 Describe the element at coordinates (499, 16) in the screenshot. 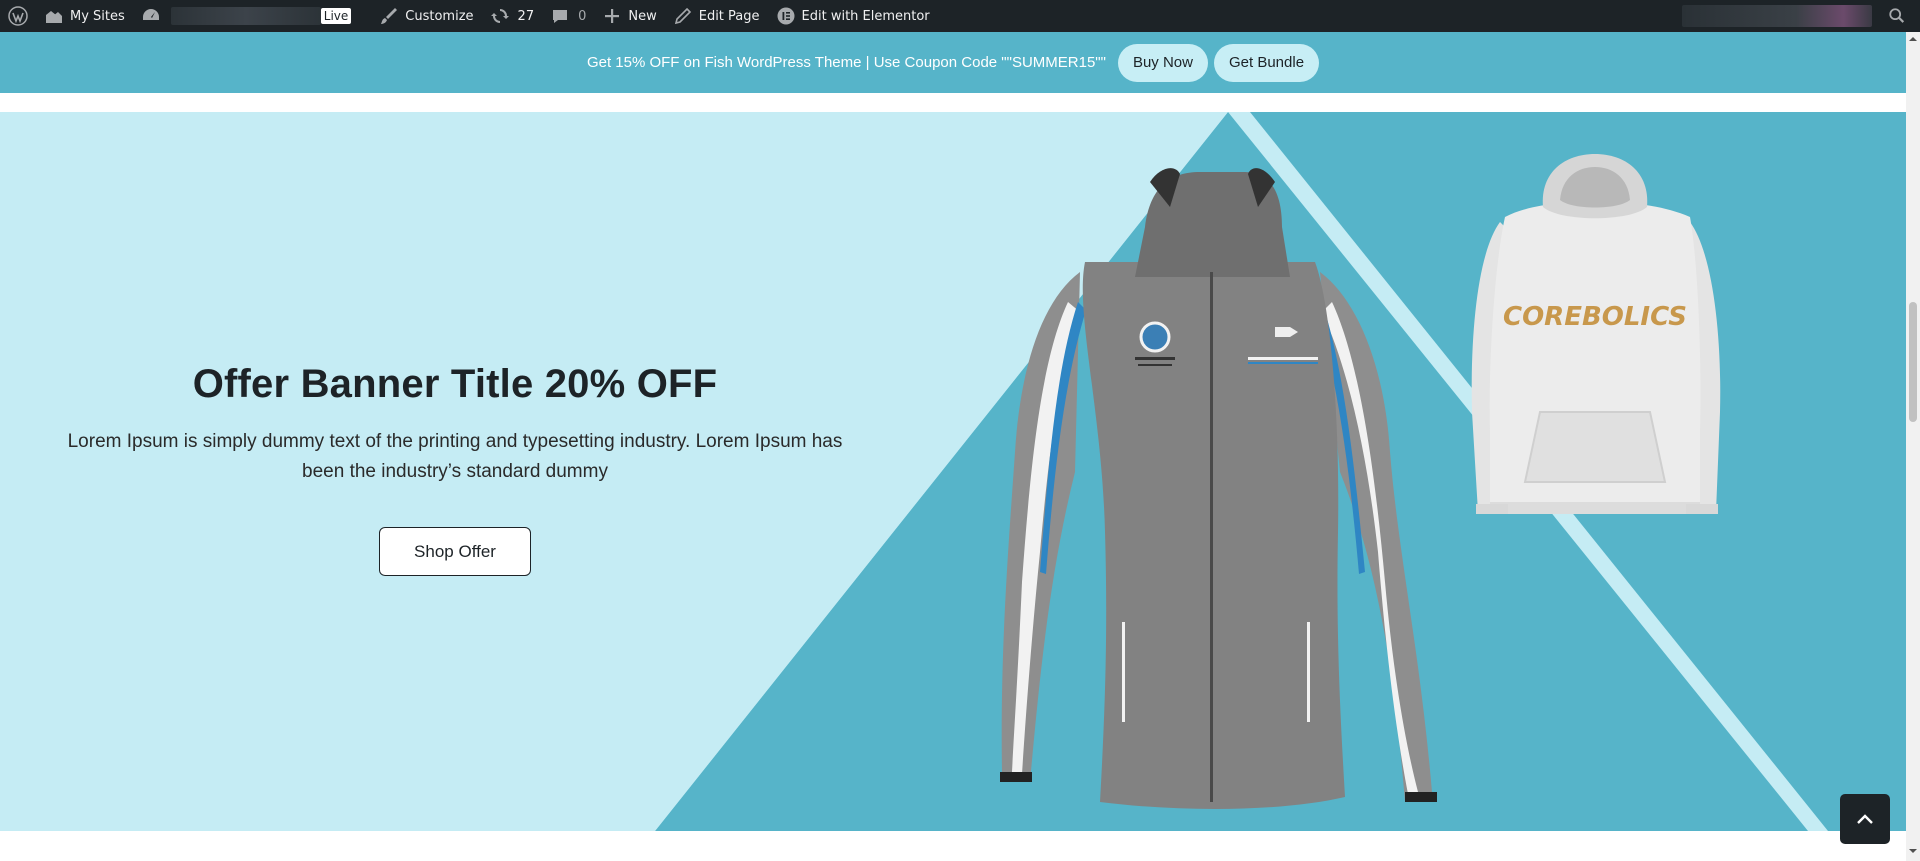

I see `updates-icon` at that location.